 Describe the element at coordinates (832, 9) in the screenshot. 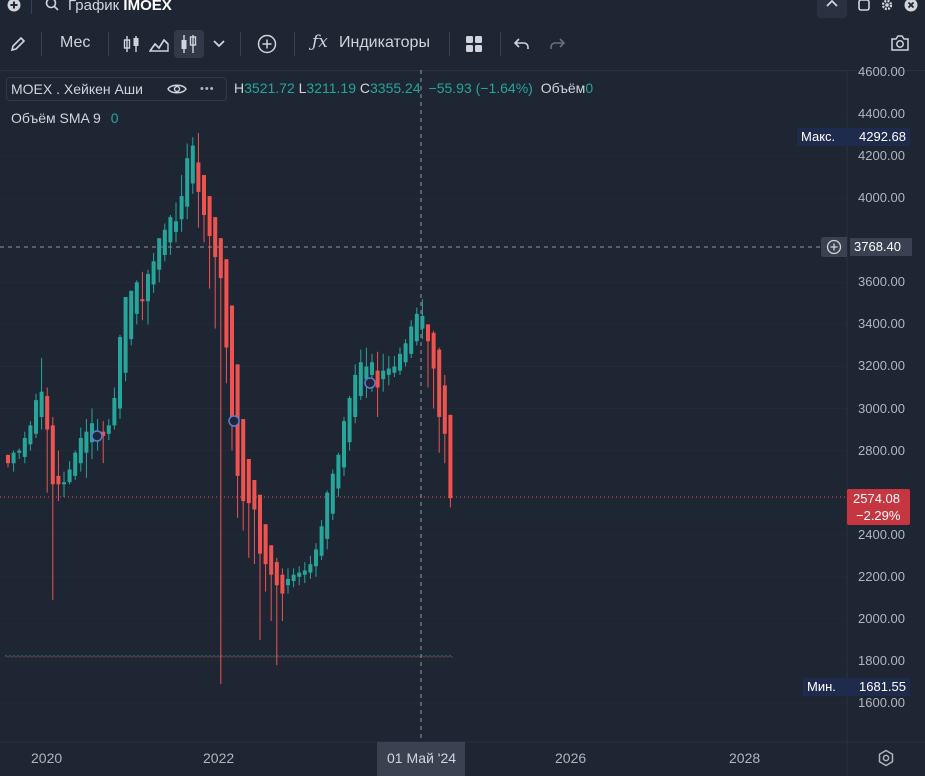

I see `collapse-button` at that location.